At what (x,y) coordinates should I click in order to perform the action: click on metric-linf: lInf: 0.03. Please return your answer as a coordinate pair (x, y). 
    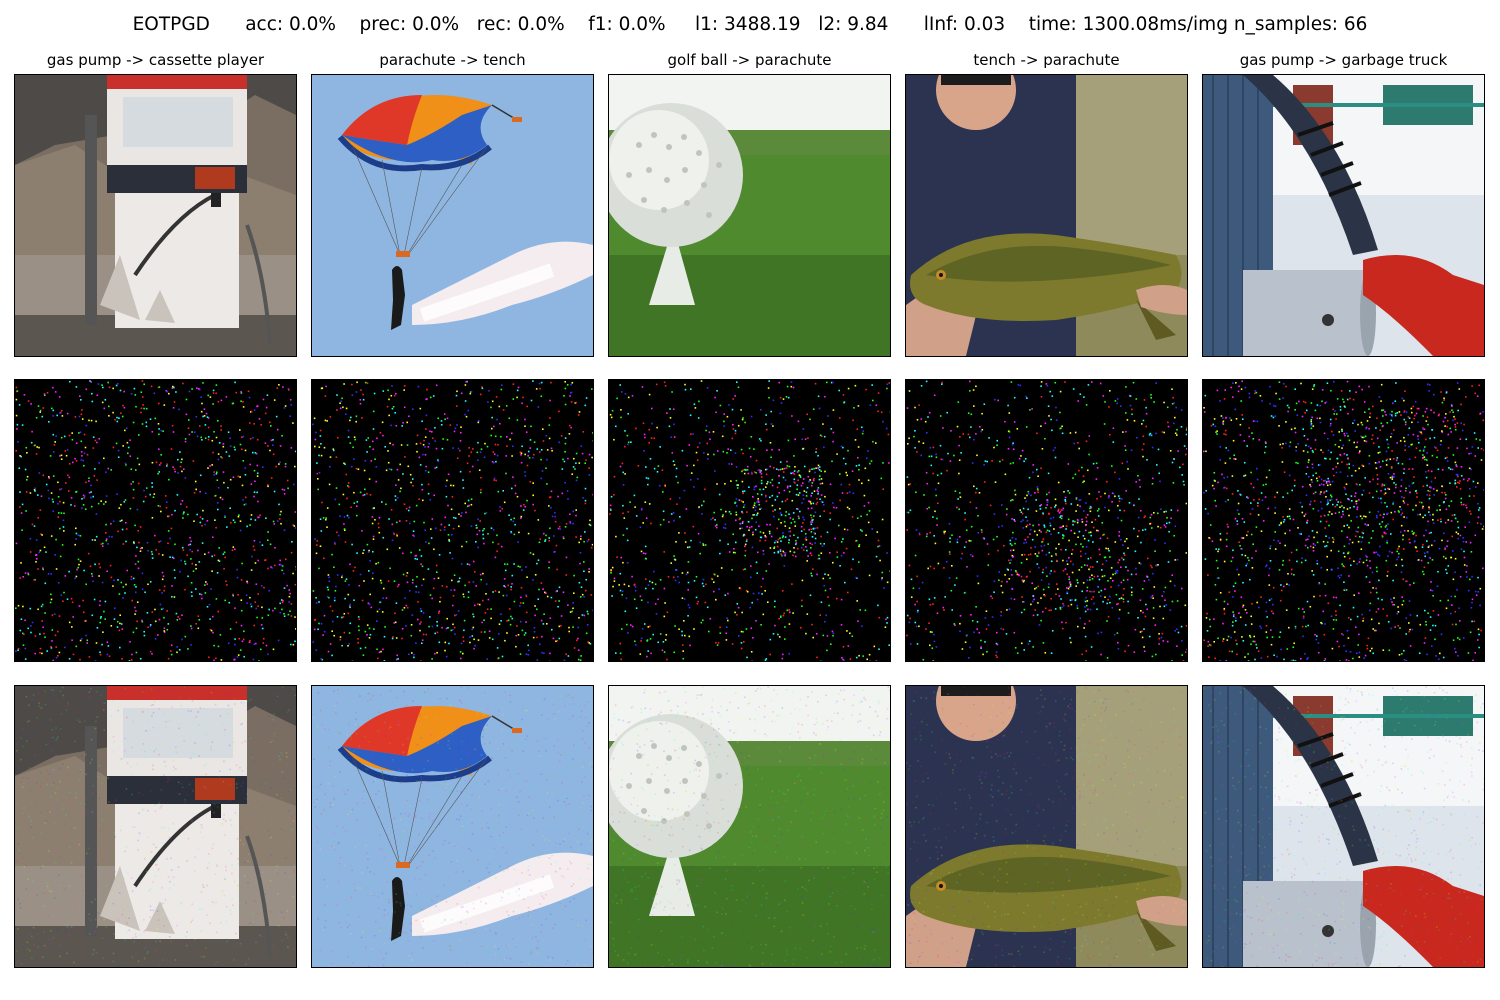
    Looking at the image, I should click on (964, 24).